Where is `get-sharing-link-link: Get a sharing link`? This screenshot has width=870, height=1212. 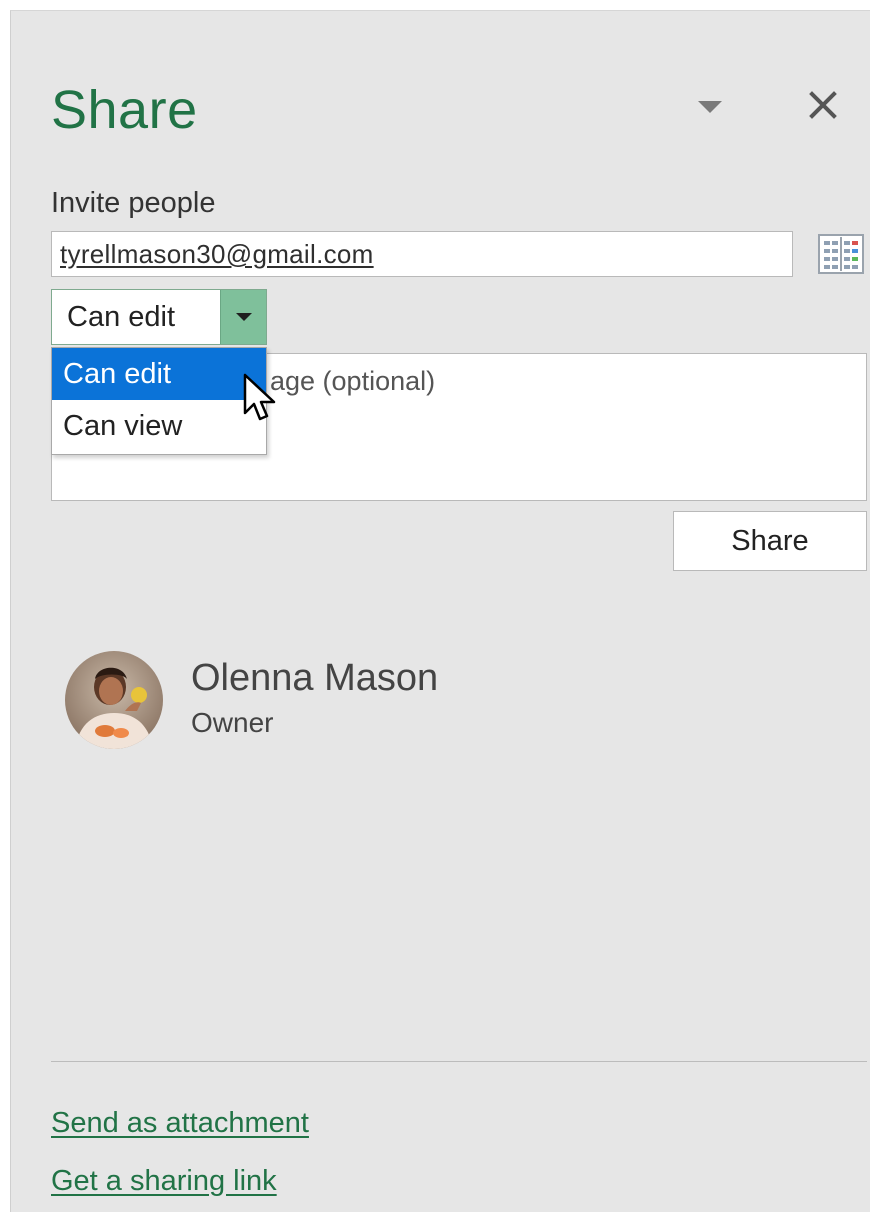
get-sharing-link-link: Get a sharing link is located at coordinates (164, 1181).